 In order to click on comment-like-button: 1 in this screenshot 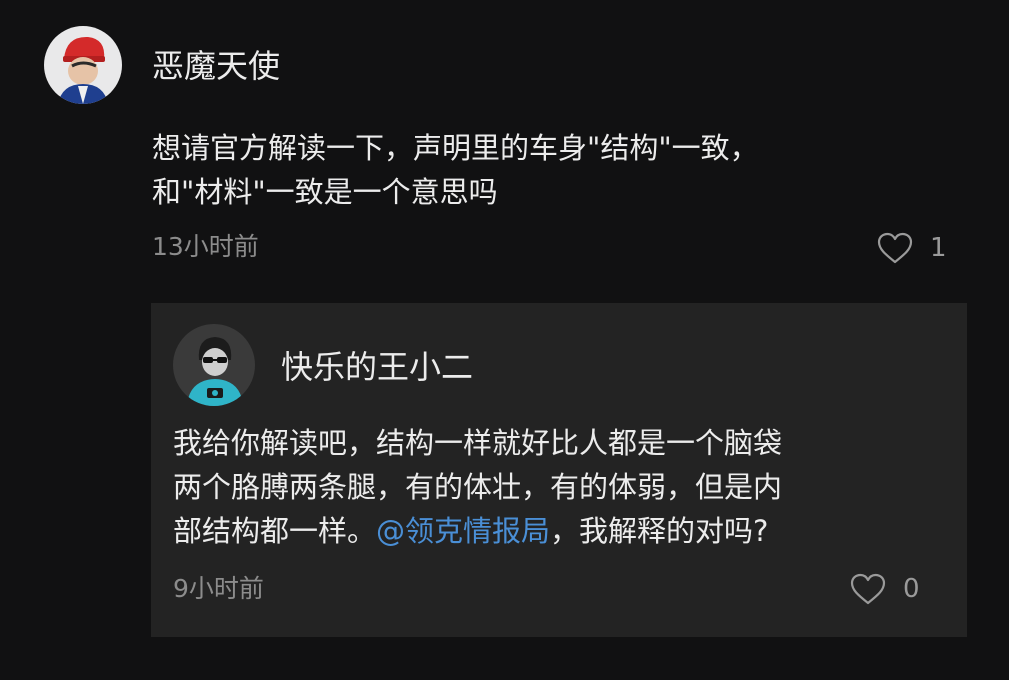, I will do `click(911, 248)`.